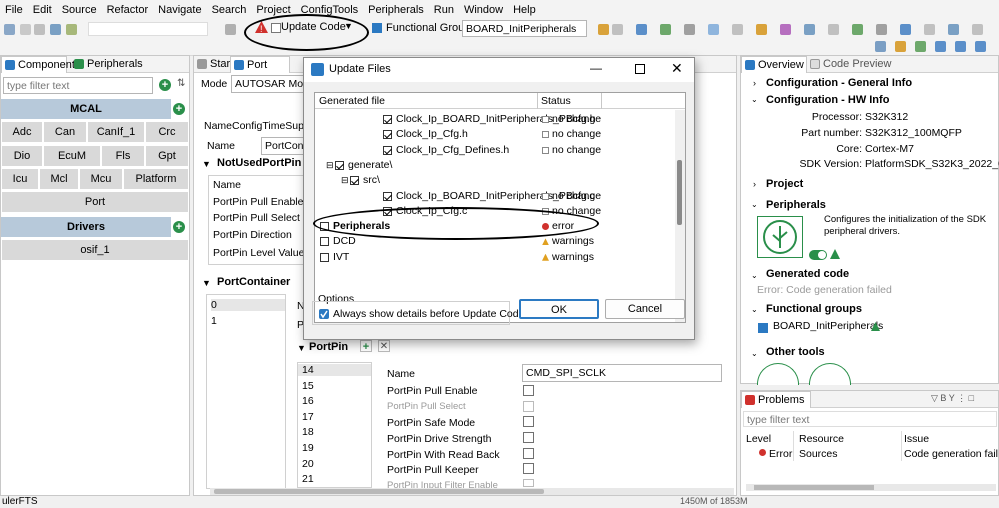  What do you see at coordinates (260, 64) in the screenshot?
I see `tab-port: Port` at bounding box center [260, 64].